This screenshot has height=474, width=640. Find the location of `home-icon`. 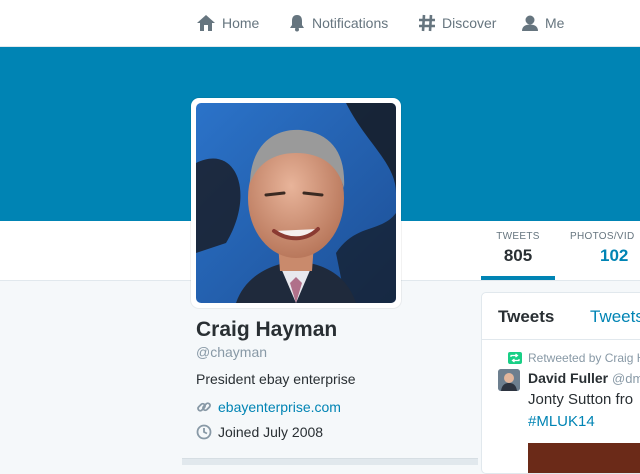

home-icon is located at coordinates (206, 23).